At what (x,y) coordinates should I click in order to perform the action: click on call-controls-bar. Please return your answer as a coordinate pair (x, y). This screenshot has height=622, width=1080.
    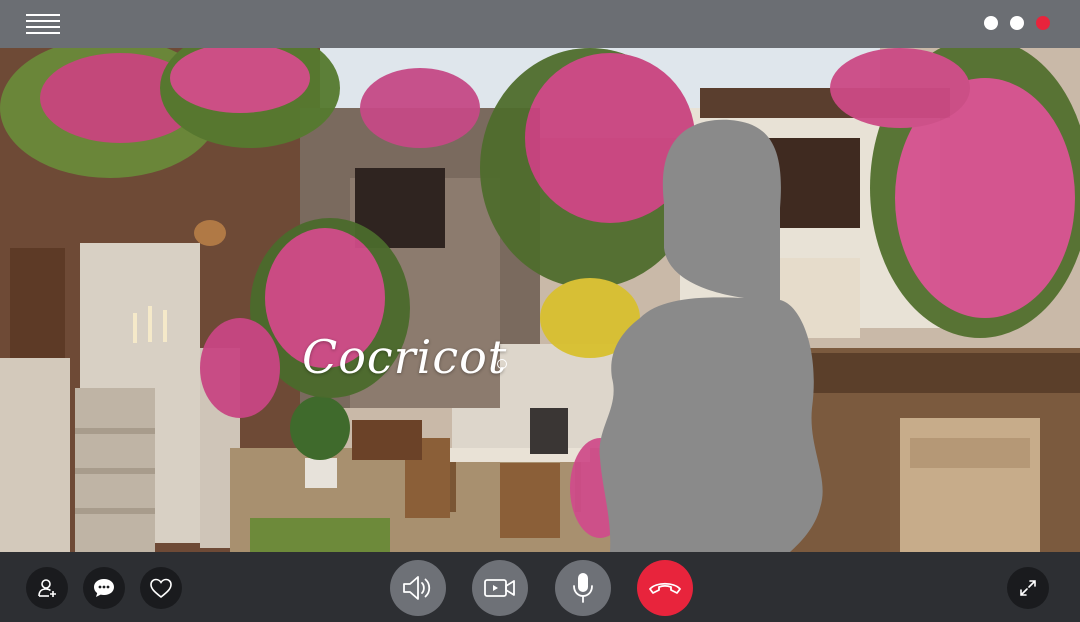
    Looking at the image, I should click on (540, 587).